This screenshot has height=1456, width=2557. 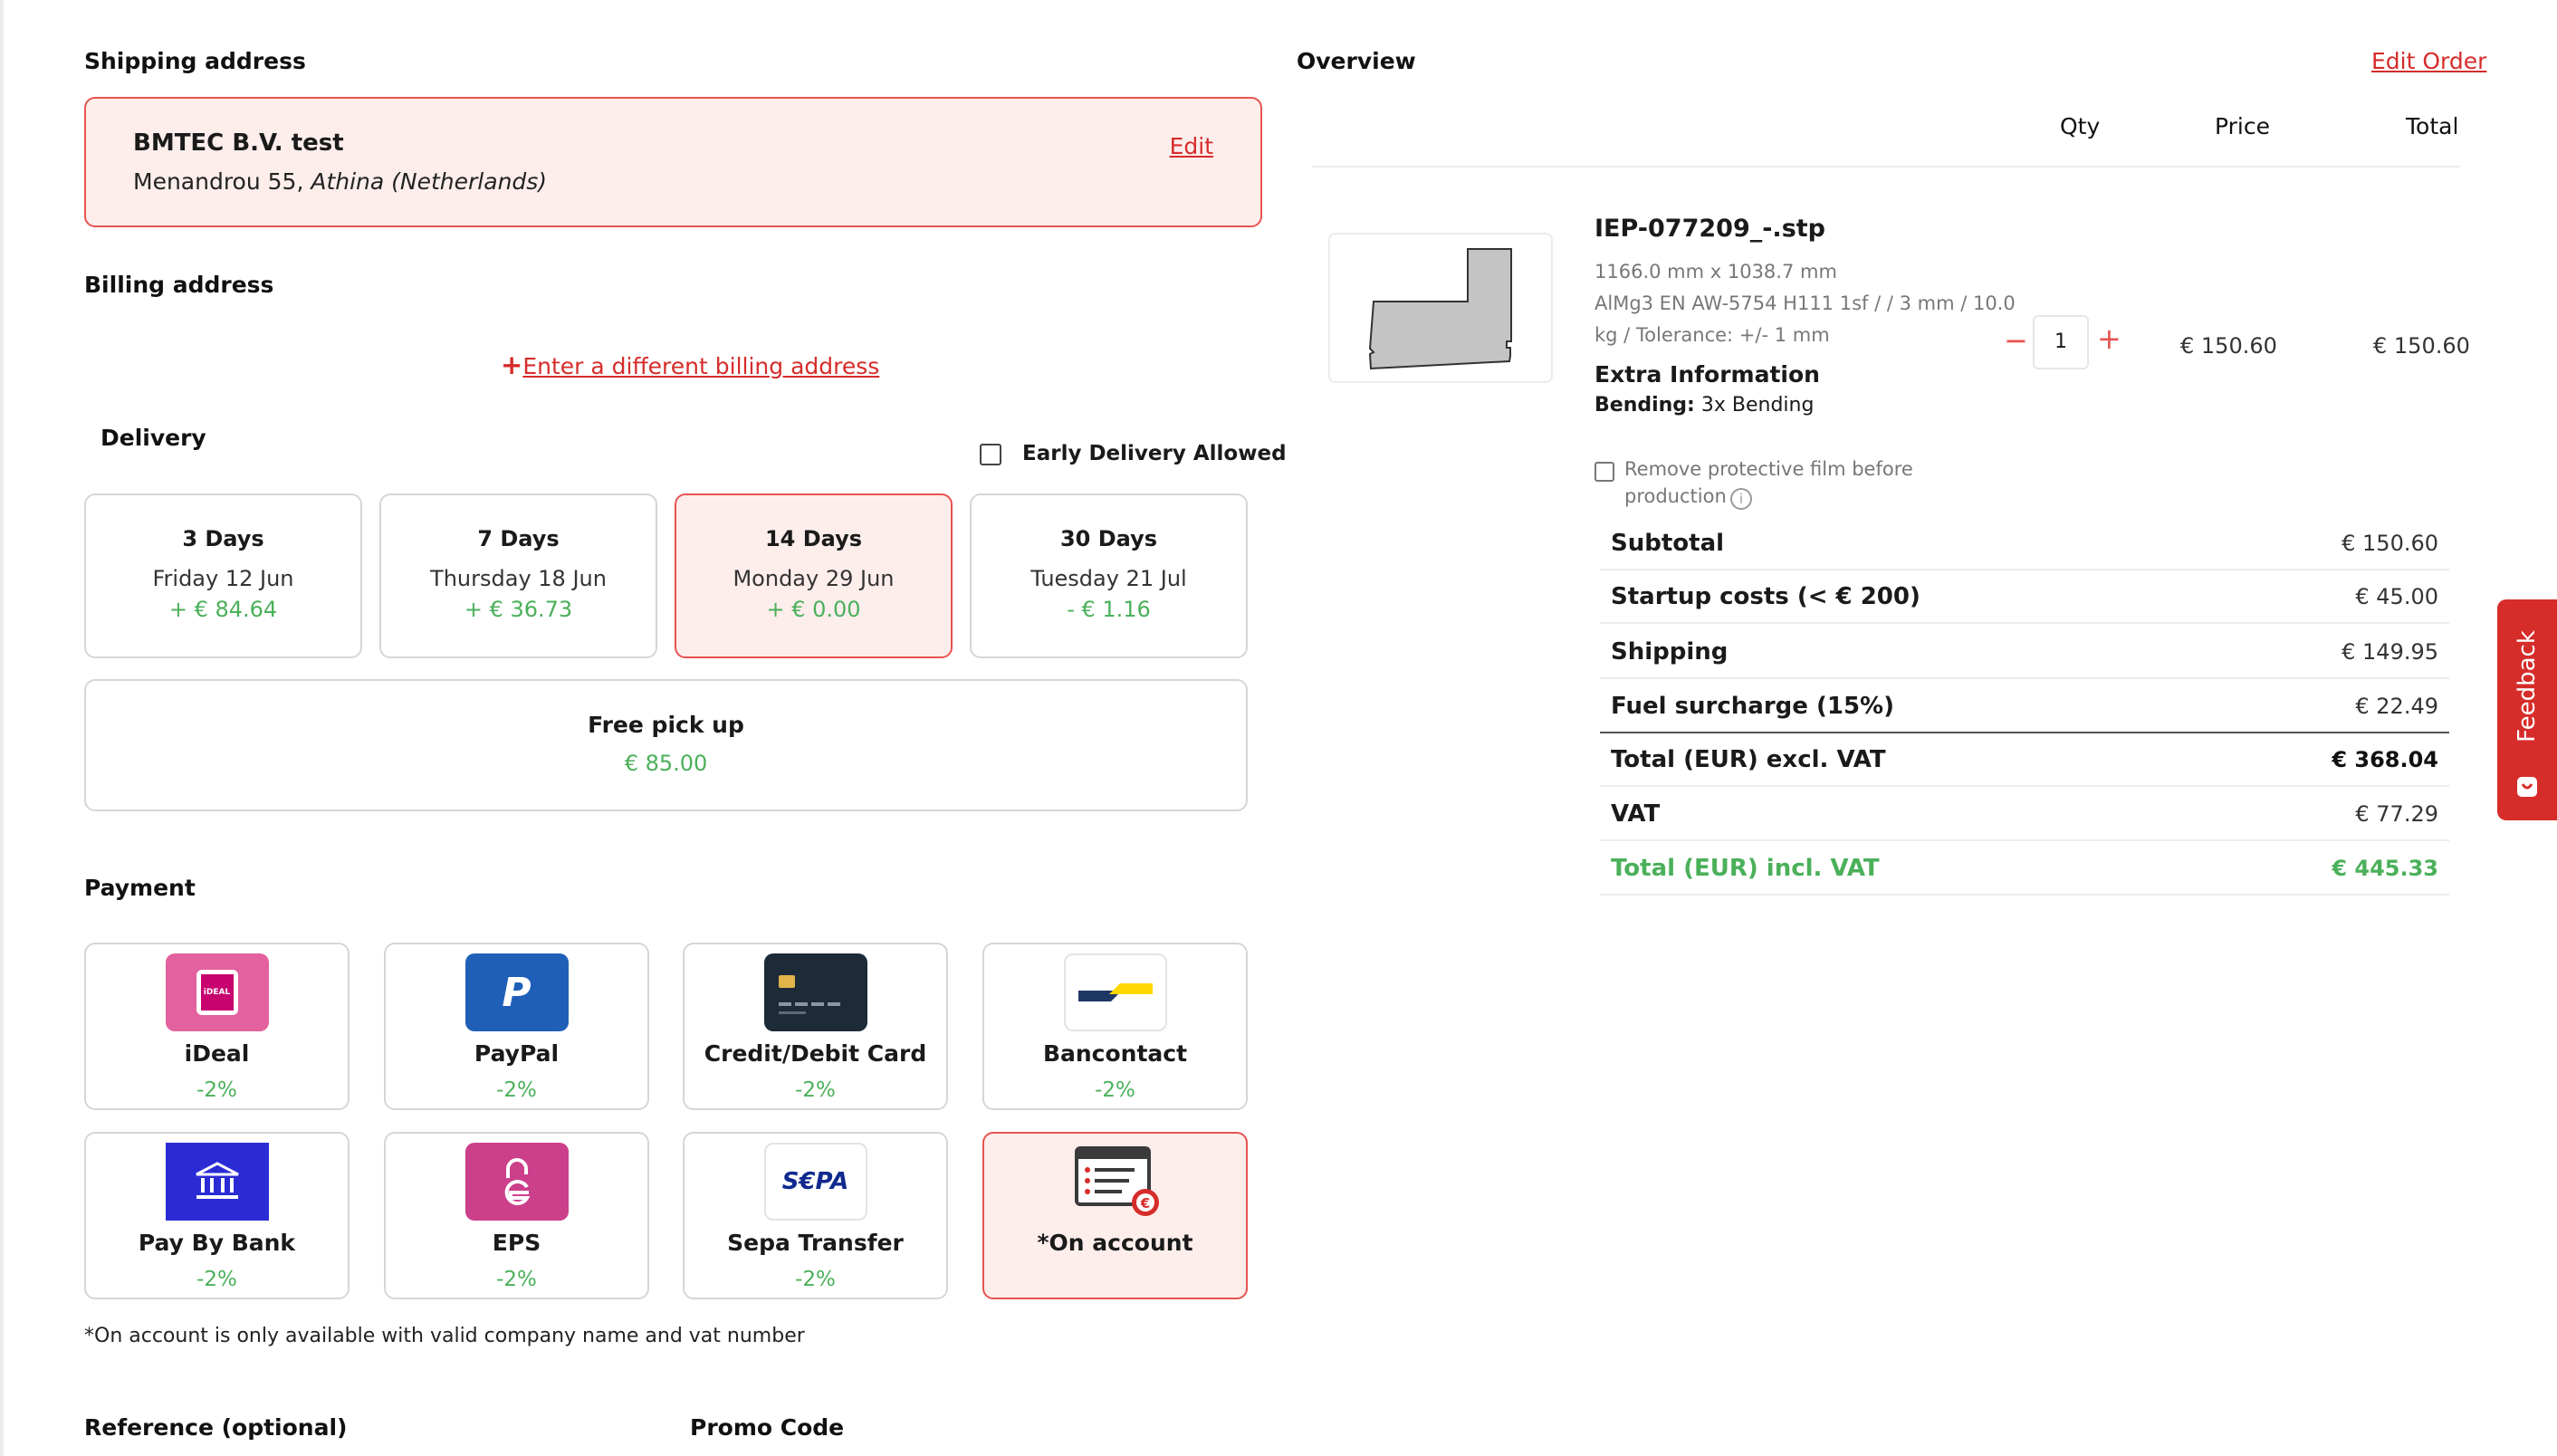 What do you see at coordinates (1757, 406) in the screenshot?
I see `bending-value: 3x Bending` at bounding box center [1757, 406].